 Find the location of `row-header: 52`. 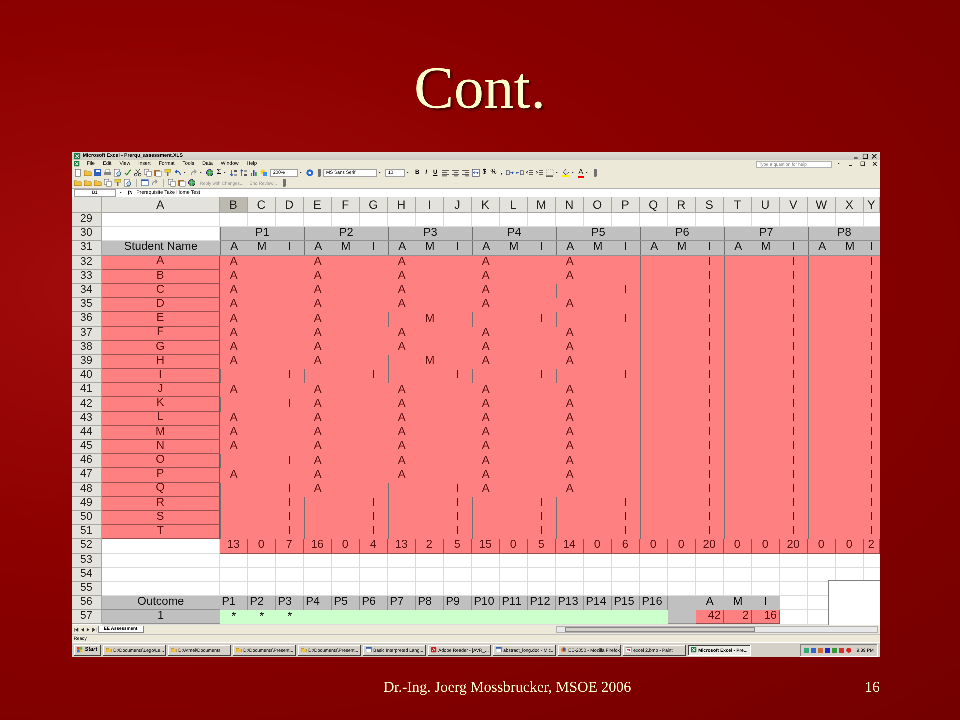

row-header: 52 is located at coordinates (87, 546).